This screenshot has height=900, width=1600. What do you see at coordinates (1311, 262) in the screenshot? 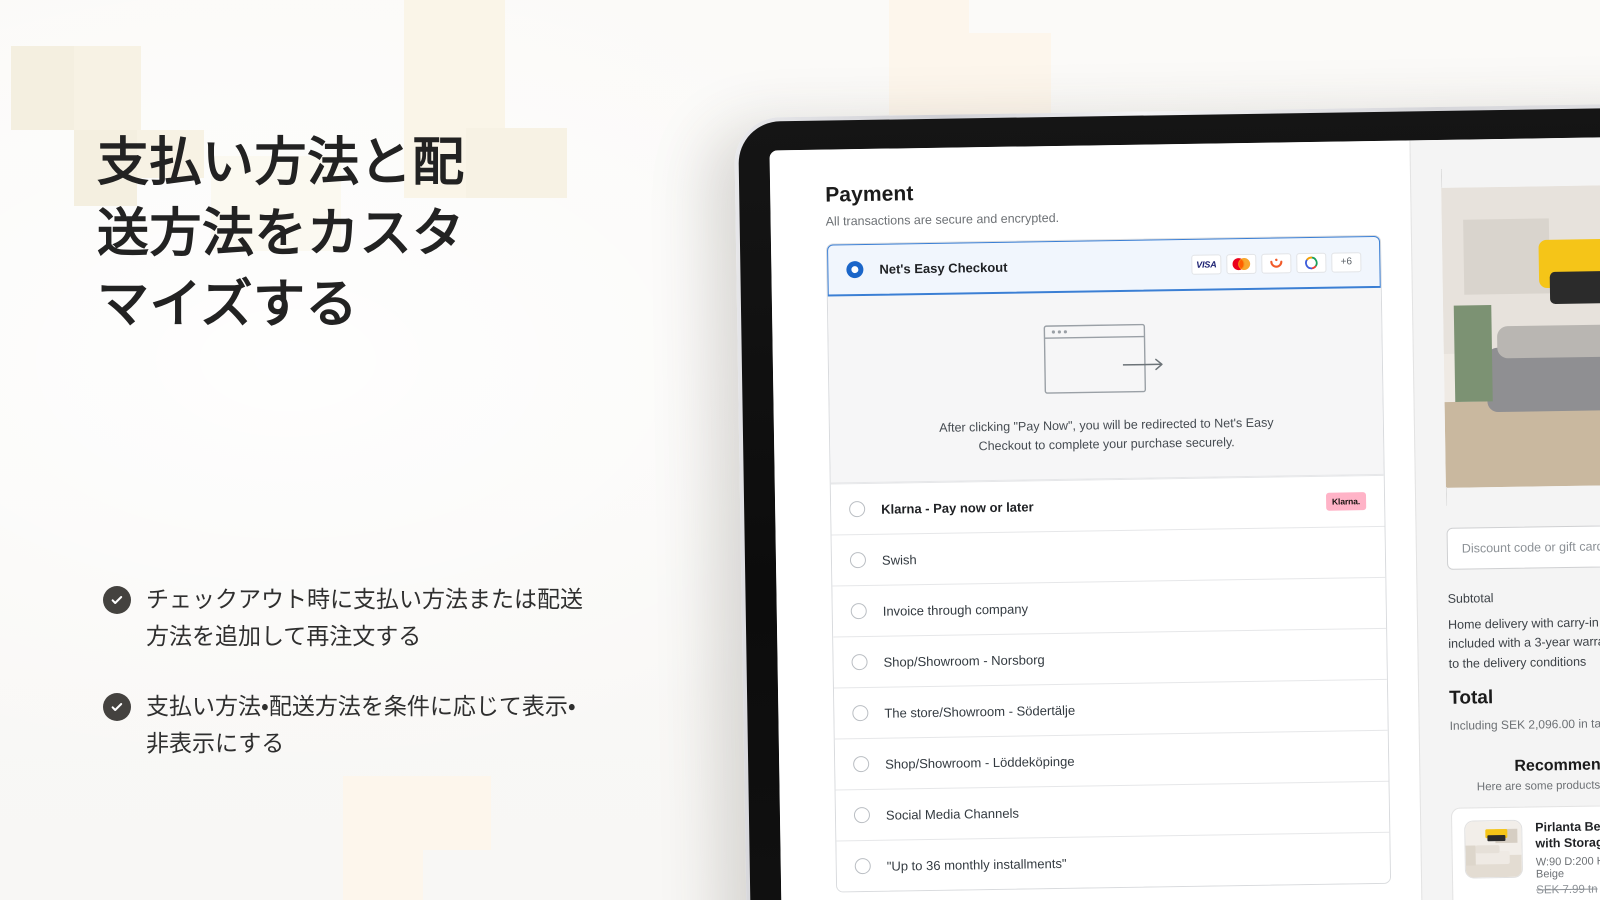
I see `dankort-icon` at bounding box center [1311, 262].